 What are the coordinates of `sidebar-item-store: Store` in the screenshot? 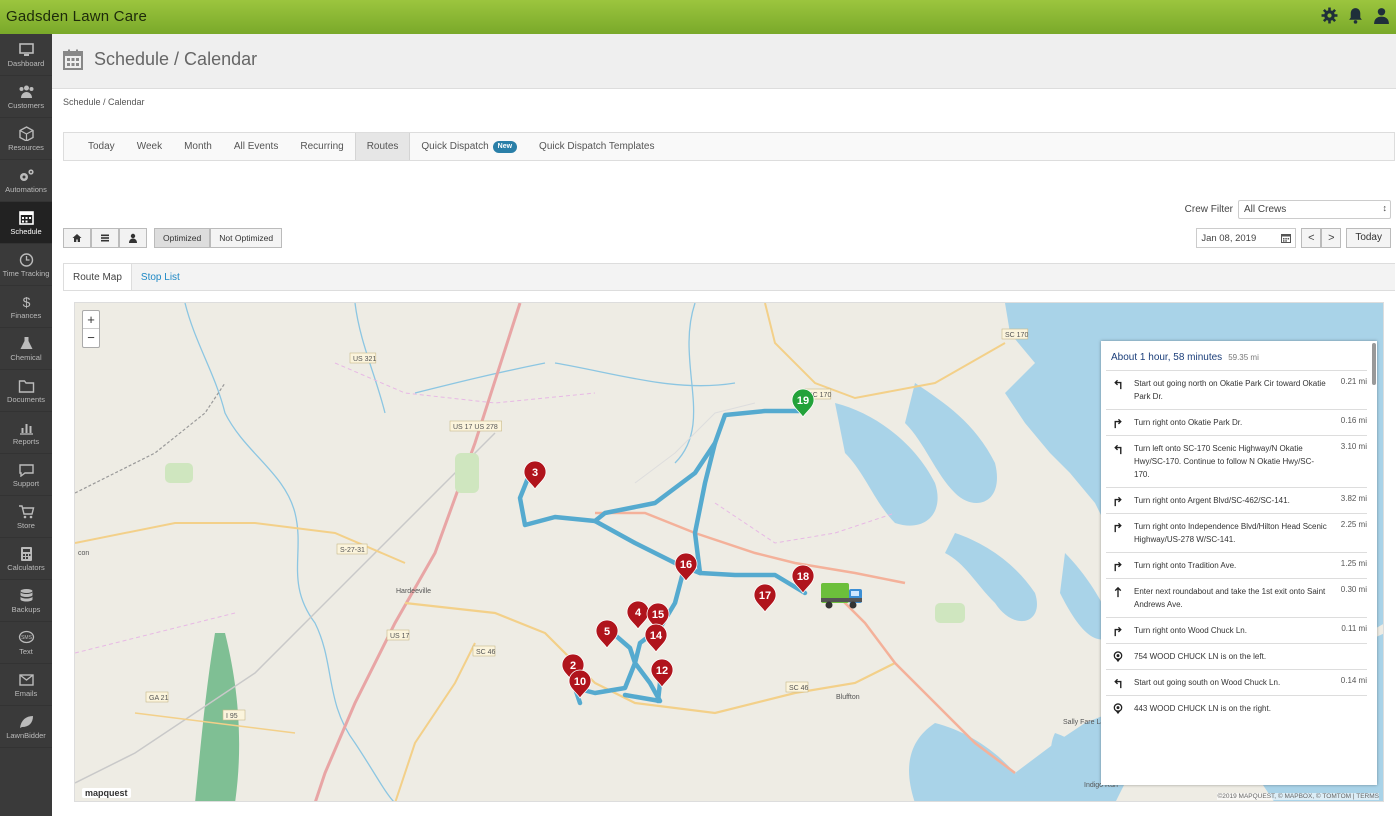 It's located at (26, 517).